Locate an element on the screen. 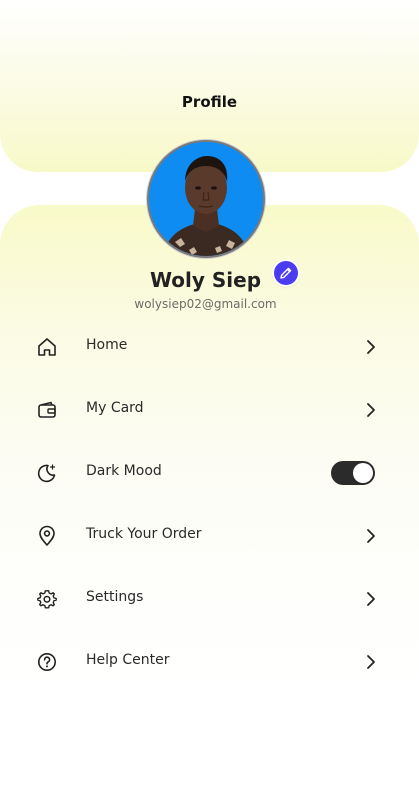 This screenshot has width=419, height=812. menu-item-my-card: My Card is located at coordinates (209, 410).